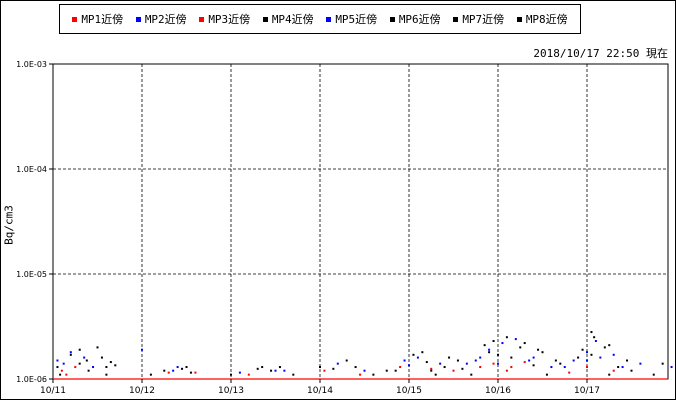 This screenshot has width=676, height=400. What do you see at coordinates (498, 391) in the screenshot?
I see `x-tick-label: 10/16` at bounding box center [498, 391].